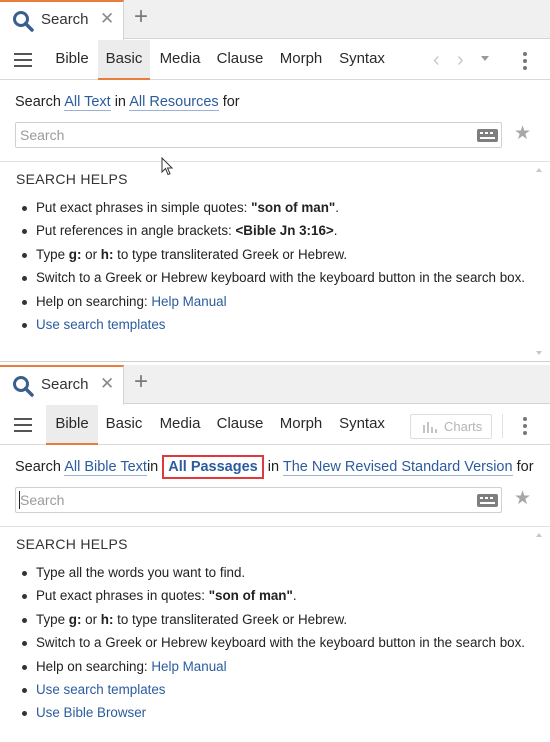  What do you see at coordinates (19, 500) in the screenshot?
I see `text-cursor` at bounding box center [19, 500].